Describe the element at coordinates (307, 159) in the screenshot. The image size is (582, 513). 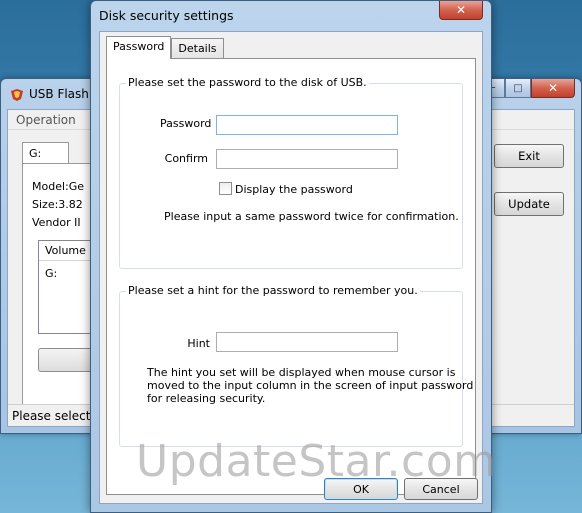
I see `confirm-input` at that location.